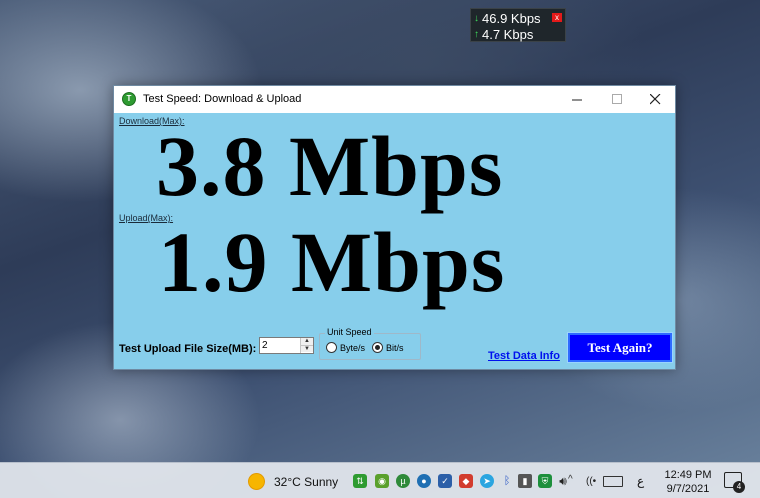 The image size is (760, 498). Describe the element at coordinates (331, 347) in the screenshot. I see `radio-byte-circle-icon` at that location.